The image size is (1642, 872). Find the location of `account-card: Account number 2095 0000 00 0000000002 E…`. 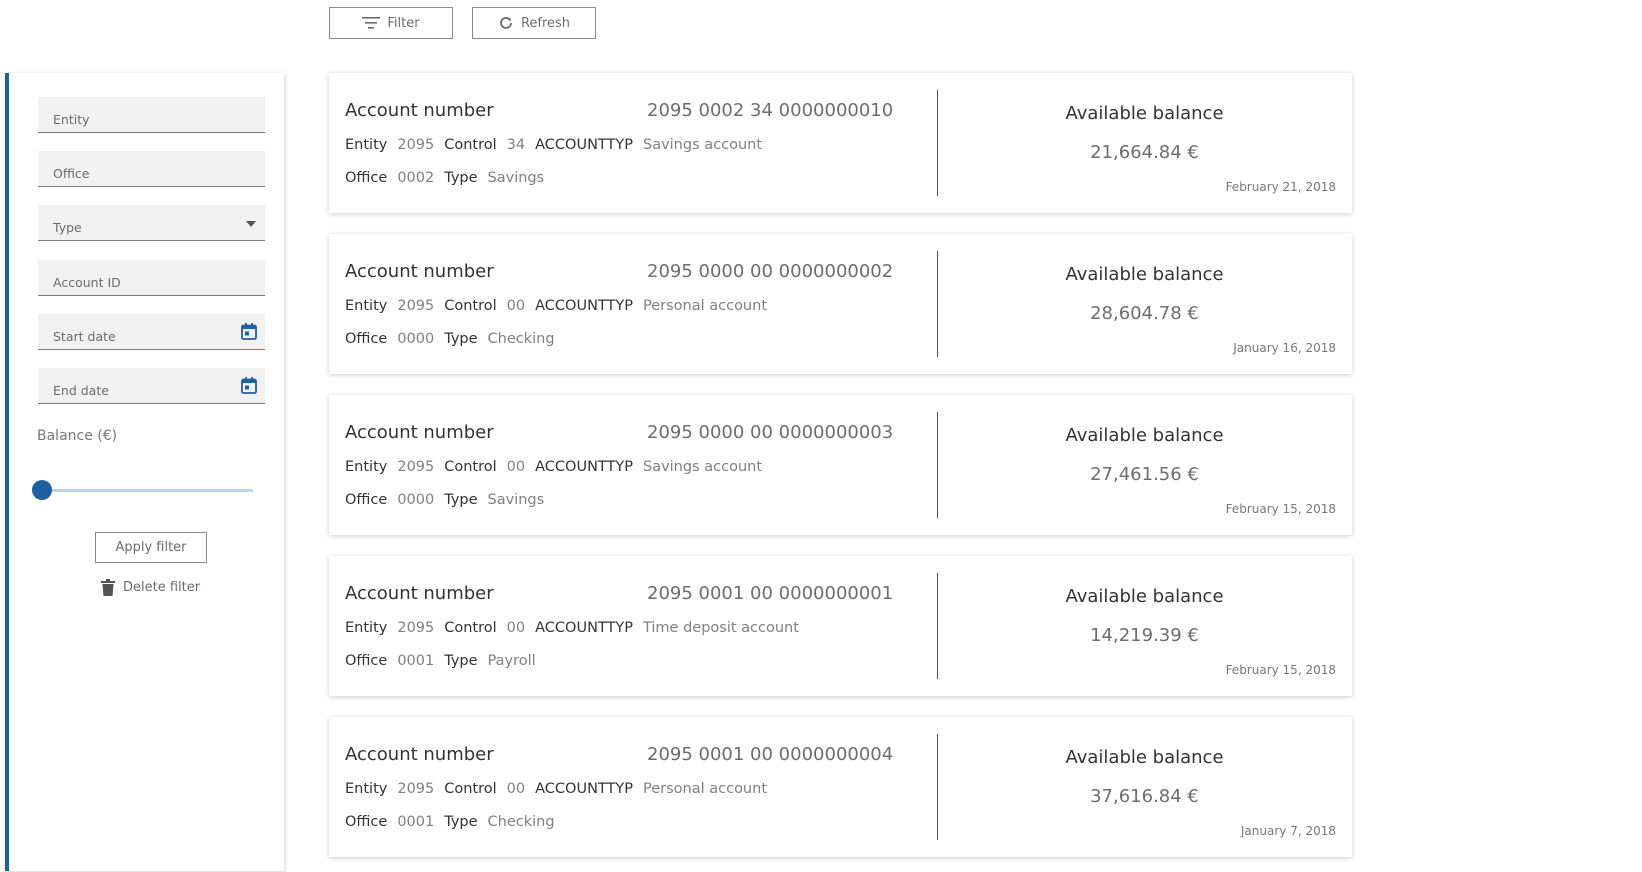

account-card: Account number 2095 0000 00 0000000002 E… is located at coordinates (840, 304).